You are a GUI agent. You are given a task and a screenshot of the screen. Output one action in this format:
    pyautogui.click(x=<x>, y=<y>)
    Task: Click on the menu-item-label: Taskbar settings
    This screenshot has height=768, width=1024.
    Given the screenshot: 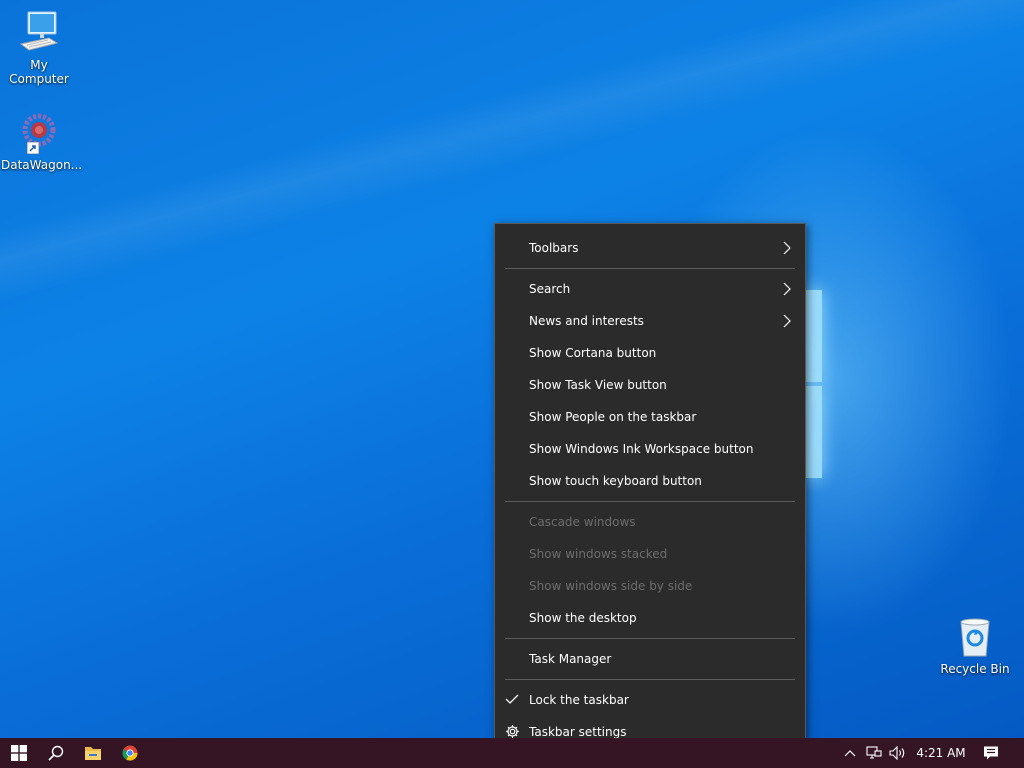 What is the action you would take?
    pyautogui.click(x=578, y=732)
    